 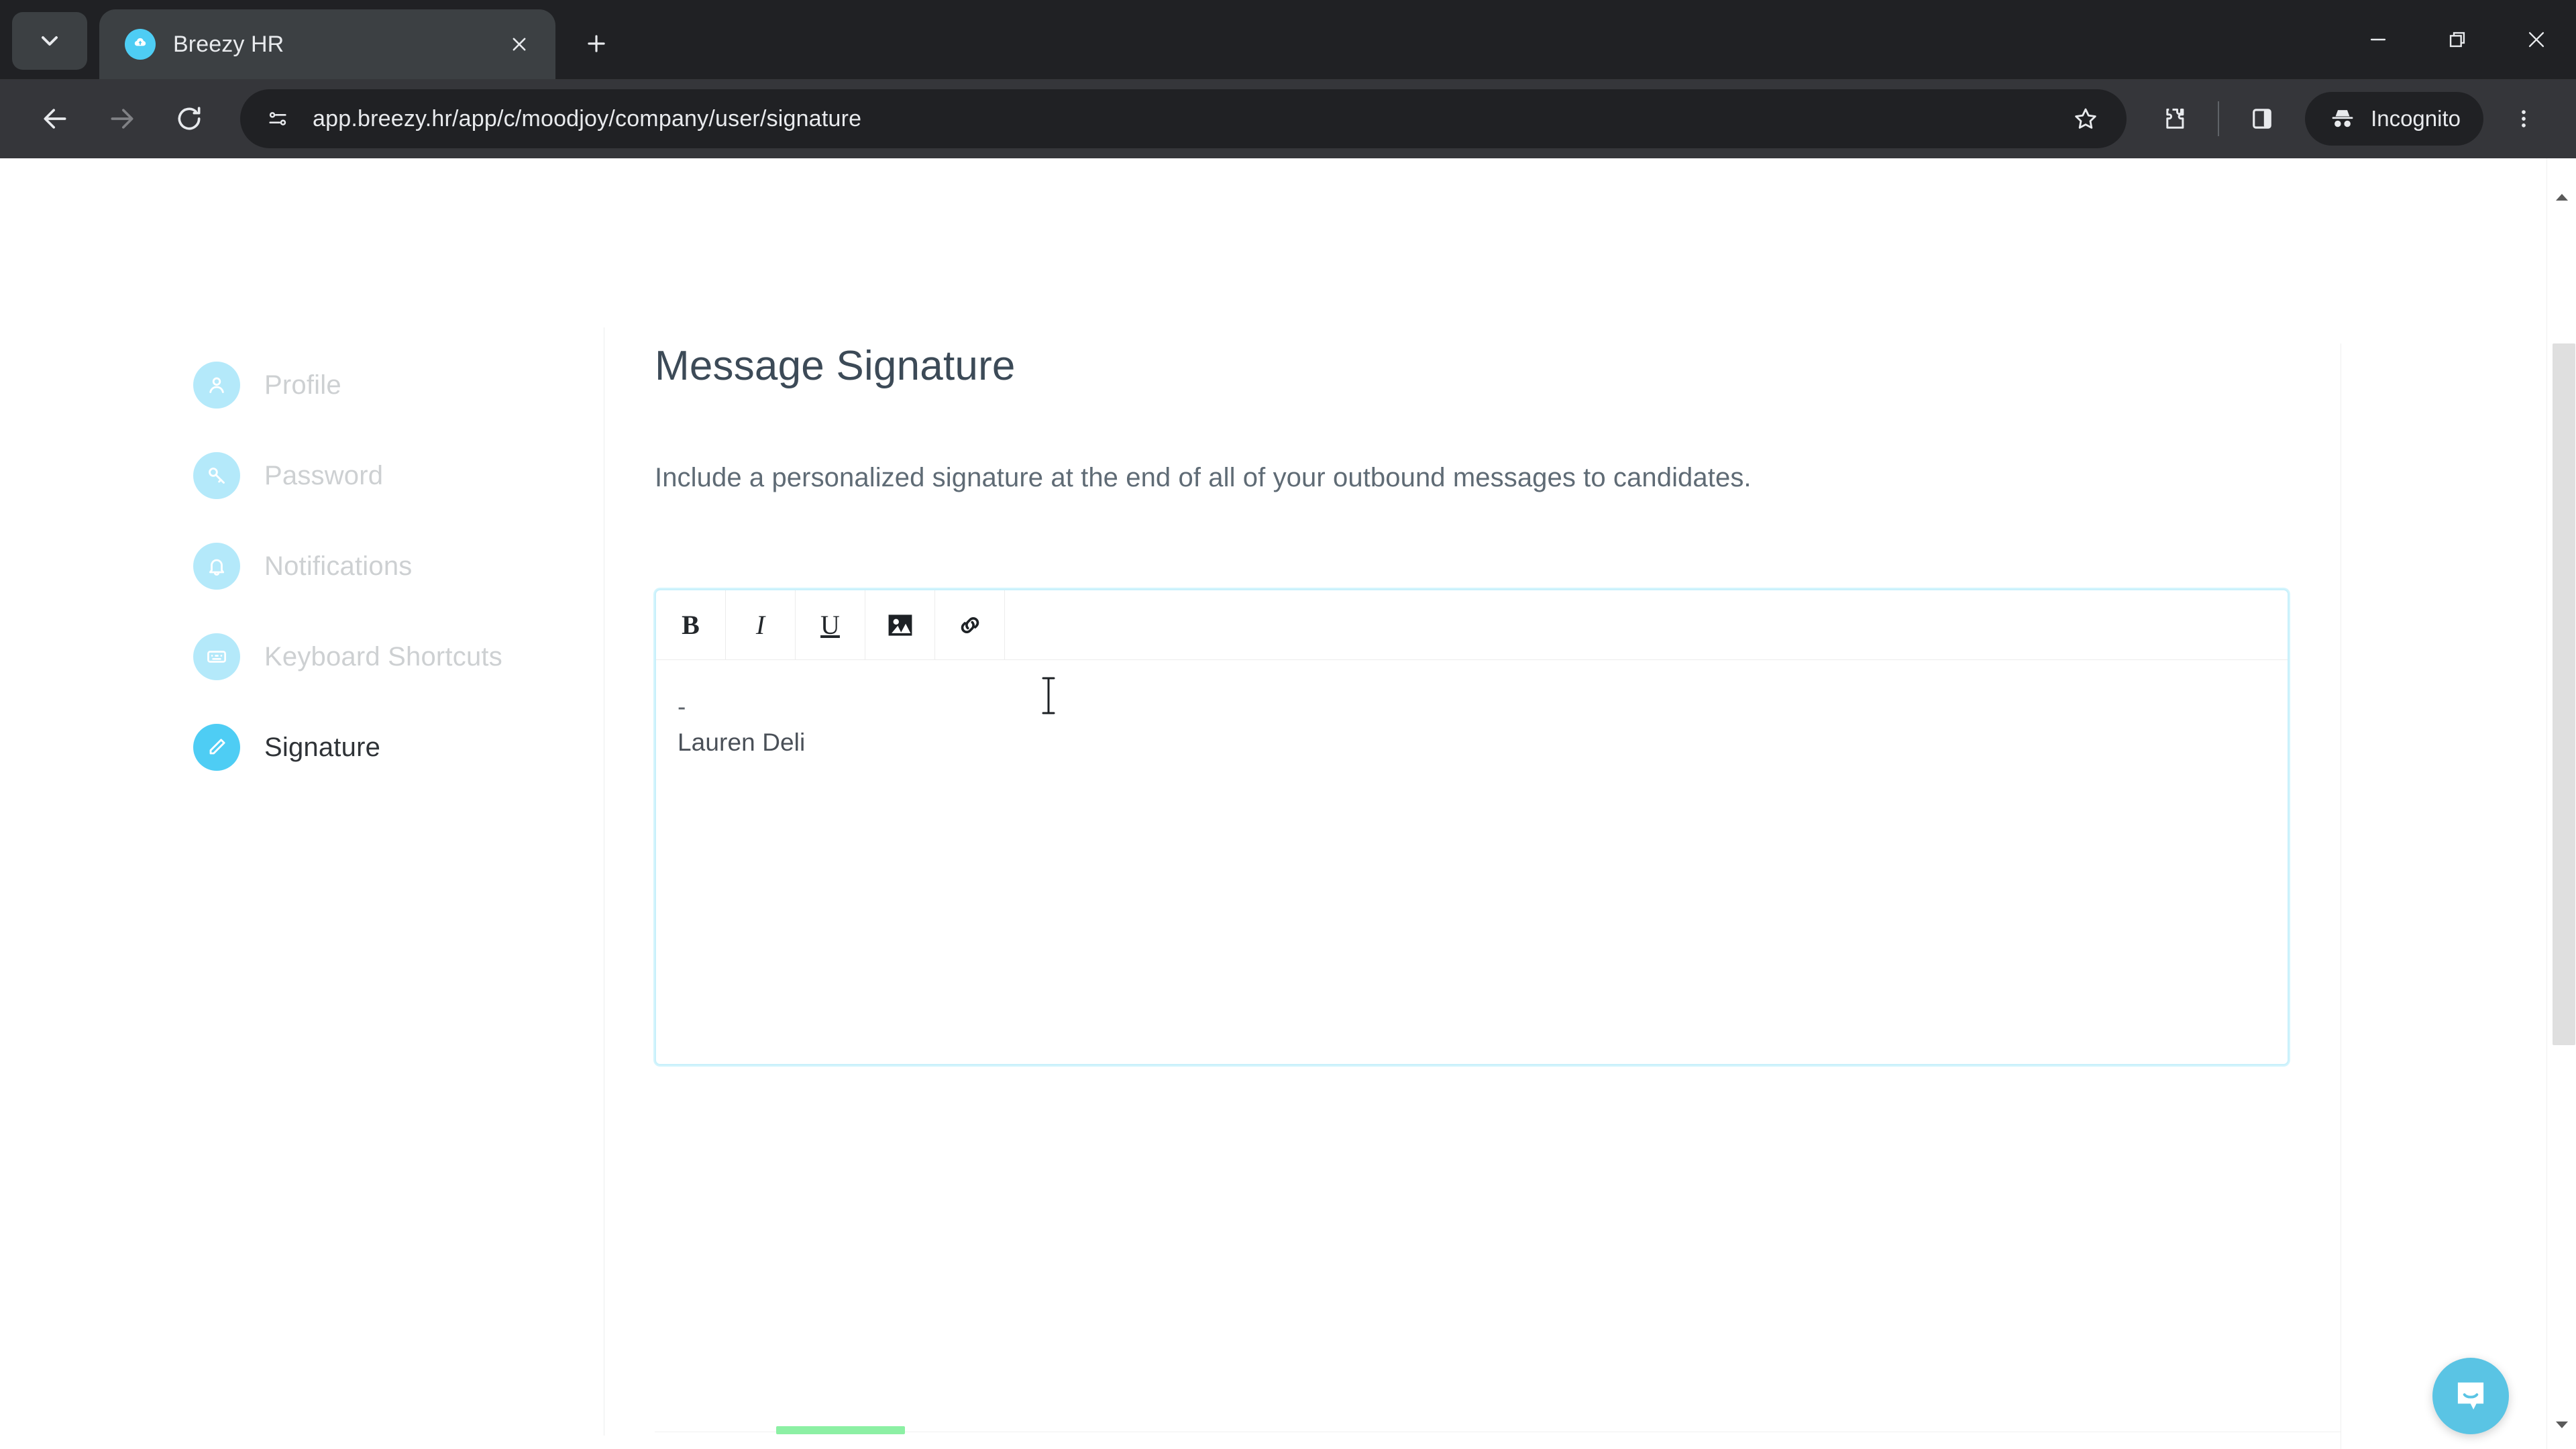 What do you see at coordinates (216, 475) in the screenshot?
I see `key-icon` at bounding box center [216, 475].